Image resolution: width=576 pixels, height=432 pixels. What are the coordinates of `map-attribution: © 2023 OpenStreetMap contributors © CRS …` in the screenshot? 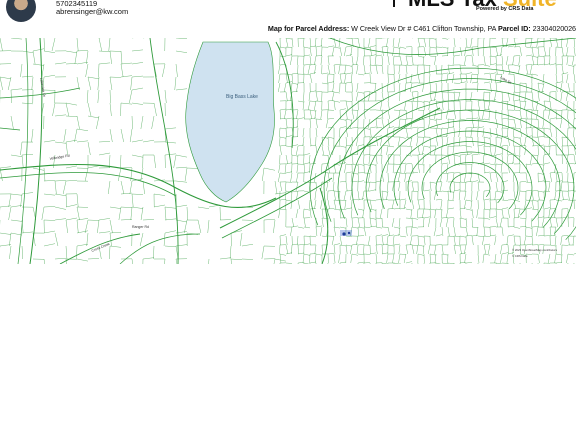 It's located at (535, 253).